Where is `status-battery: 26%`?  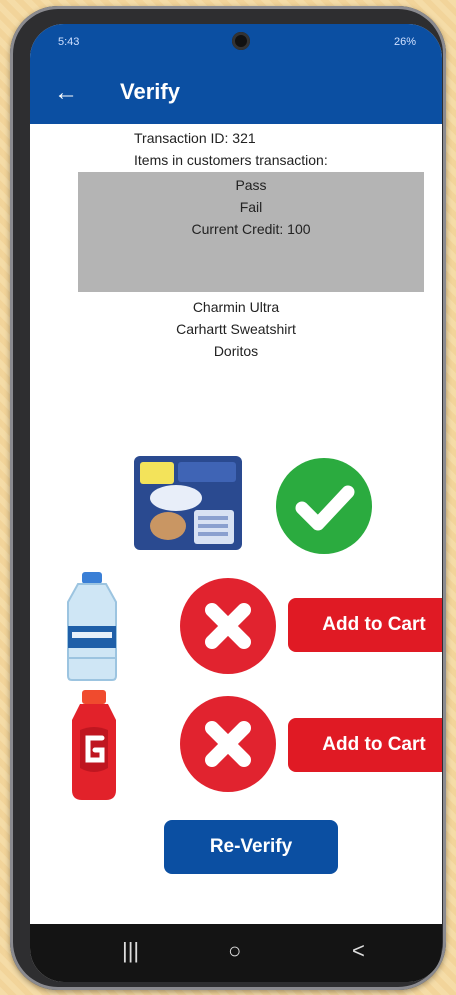
status-battery: 26% is located at coordinates (404, 42).